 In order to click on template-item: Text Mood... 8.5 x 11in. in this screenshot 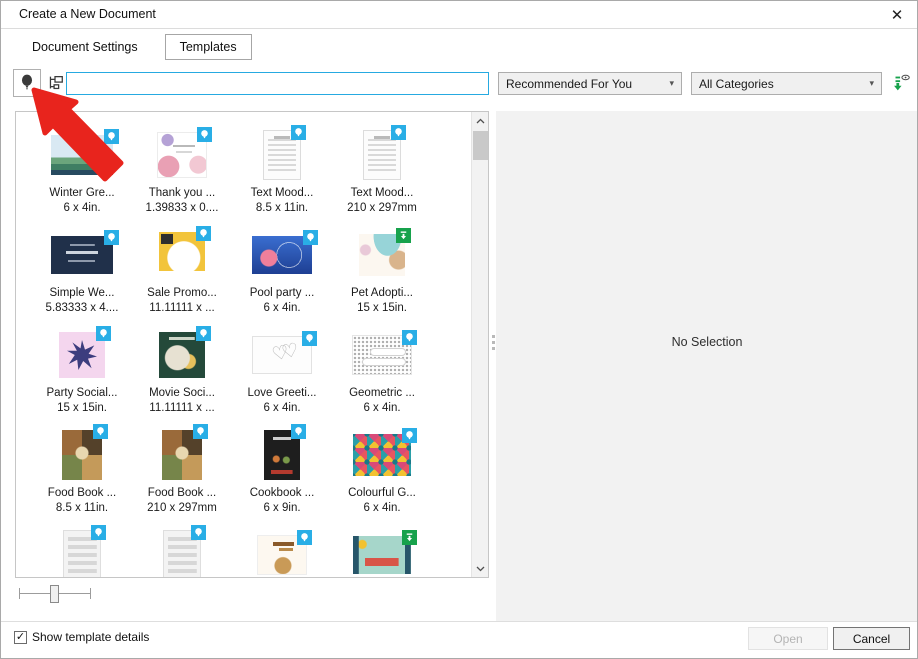, I will do `click(282, 175)`.